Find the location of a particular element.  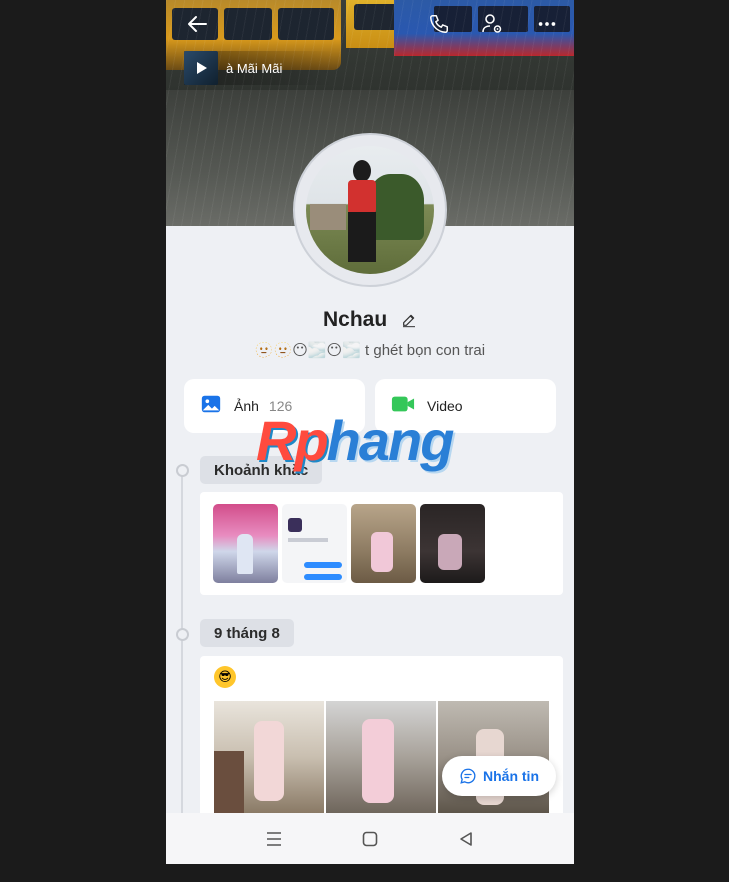

image-icon is located at coordinates (211, 406).